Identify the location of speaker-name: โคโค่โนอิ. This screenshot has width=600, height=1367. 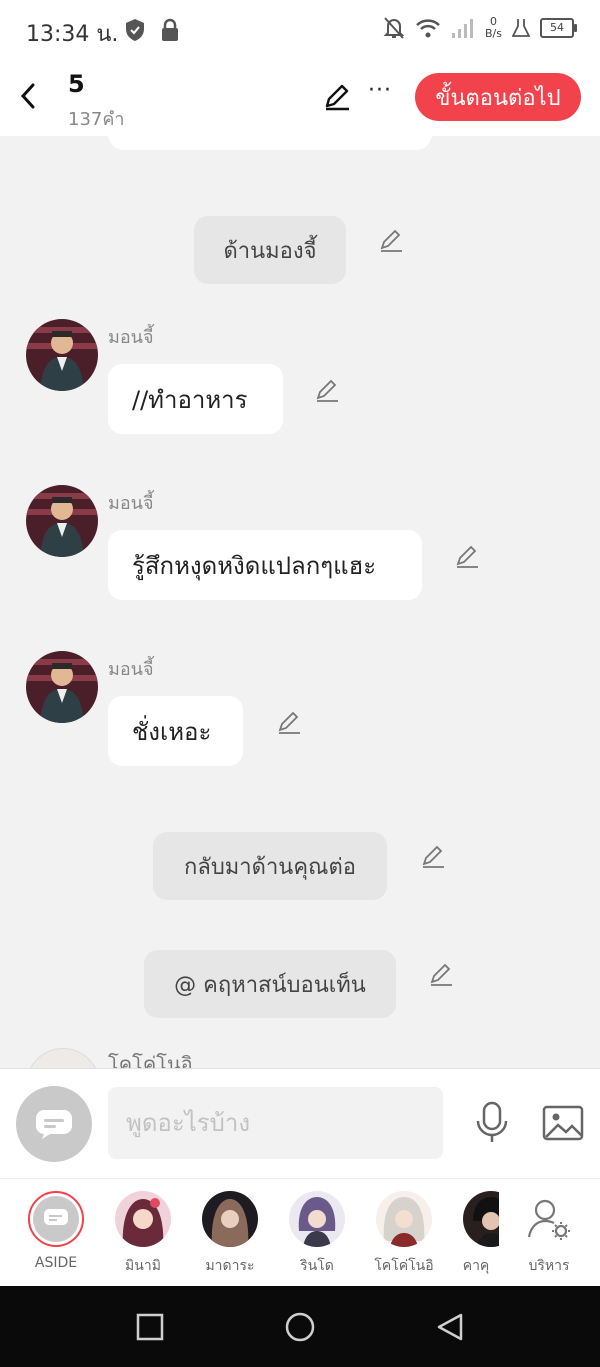
(150, 1060).